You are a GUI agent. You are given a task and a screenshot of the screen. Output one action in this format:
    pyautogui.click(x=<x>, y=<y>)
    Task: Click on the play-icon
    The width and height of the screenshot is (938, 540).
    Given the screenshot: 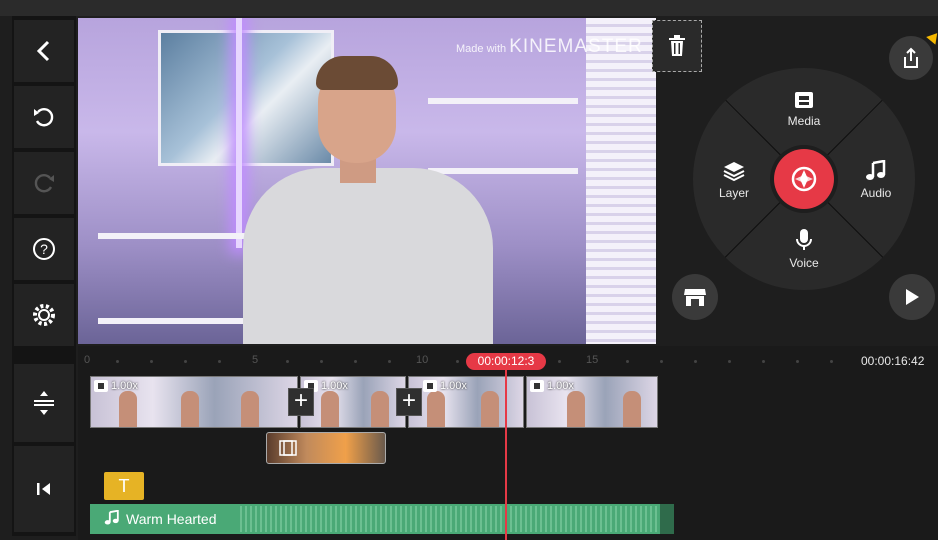 What is the action you would take?
    pyautogui.click(x=912, y=297)
    